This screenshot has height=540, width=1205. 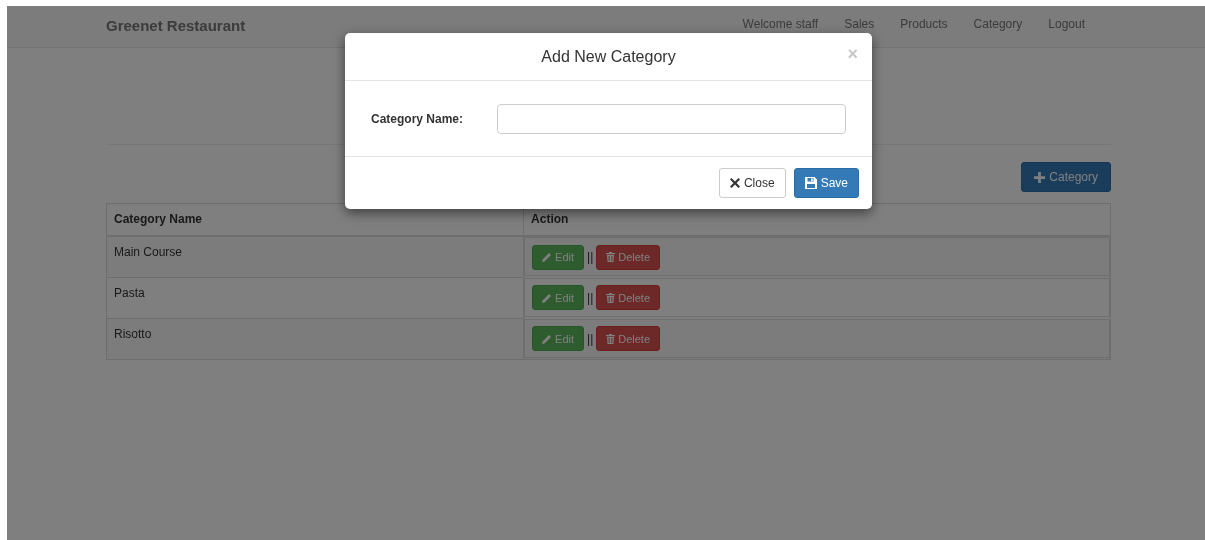 What do you see at coordinates (924, 24) in the screenshot?
I see `nav-link: Products` at bounding box center [924, 24].